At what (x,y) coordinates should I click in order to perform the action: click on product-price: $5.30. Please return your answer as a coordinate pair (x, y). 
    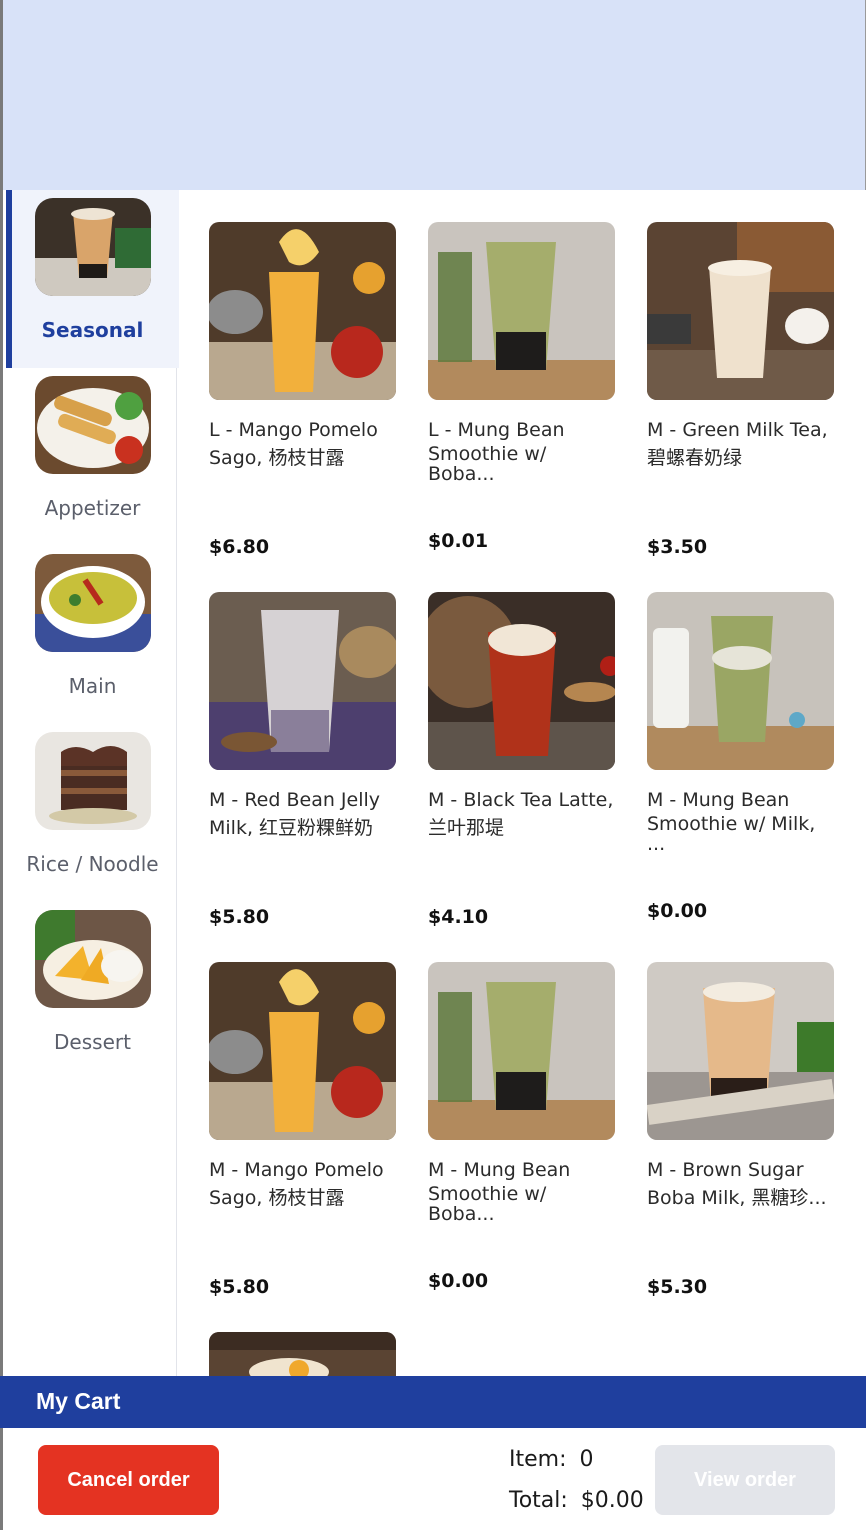
    Looking at the image, I should click on (677, 1287).